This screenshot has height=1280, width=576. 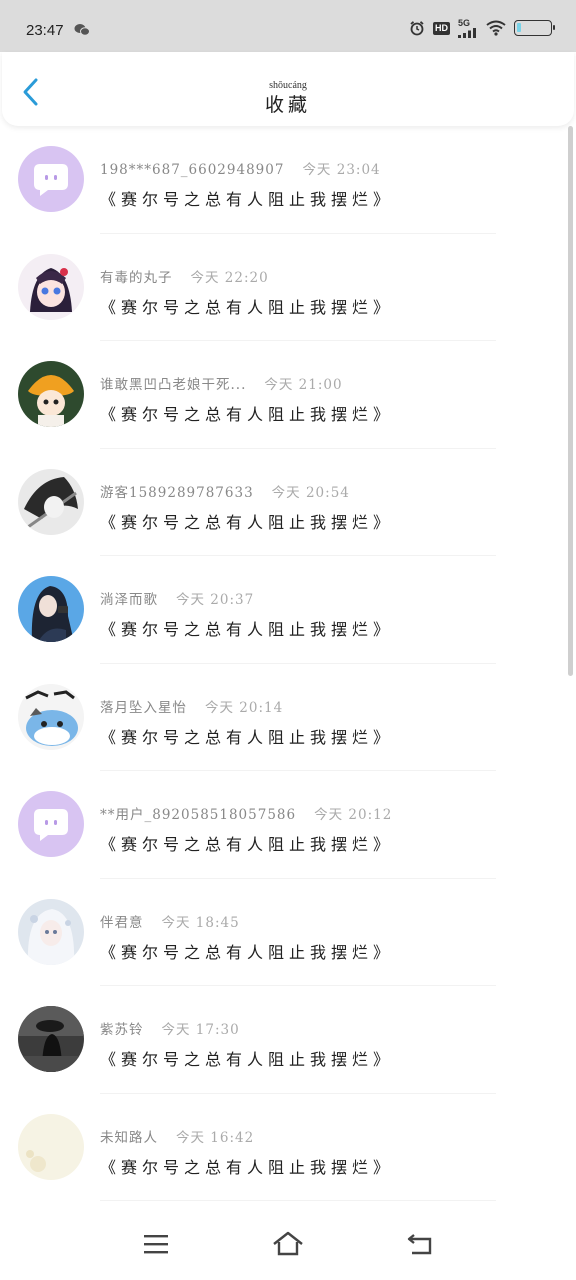 I want to click on timestamp: 今天 21:00, so click(x=303, y=385).